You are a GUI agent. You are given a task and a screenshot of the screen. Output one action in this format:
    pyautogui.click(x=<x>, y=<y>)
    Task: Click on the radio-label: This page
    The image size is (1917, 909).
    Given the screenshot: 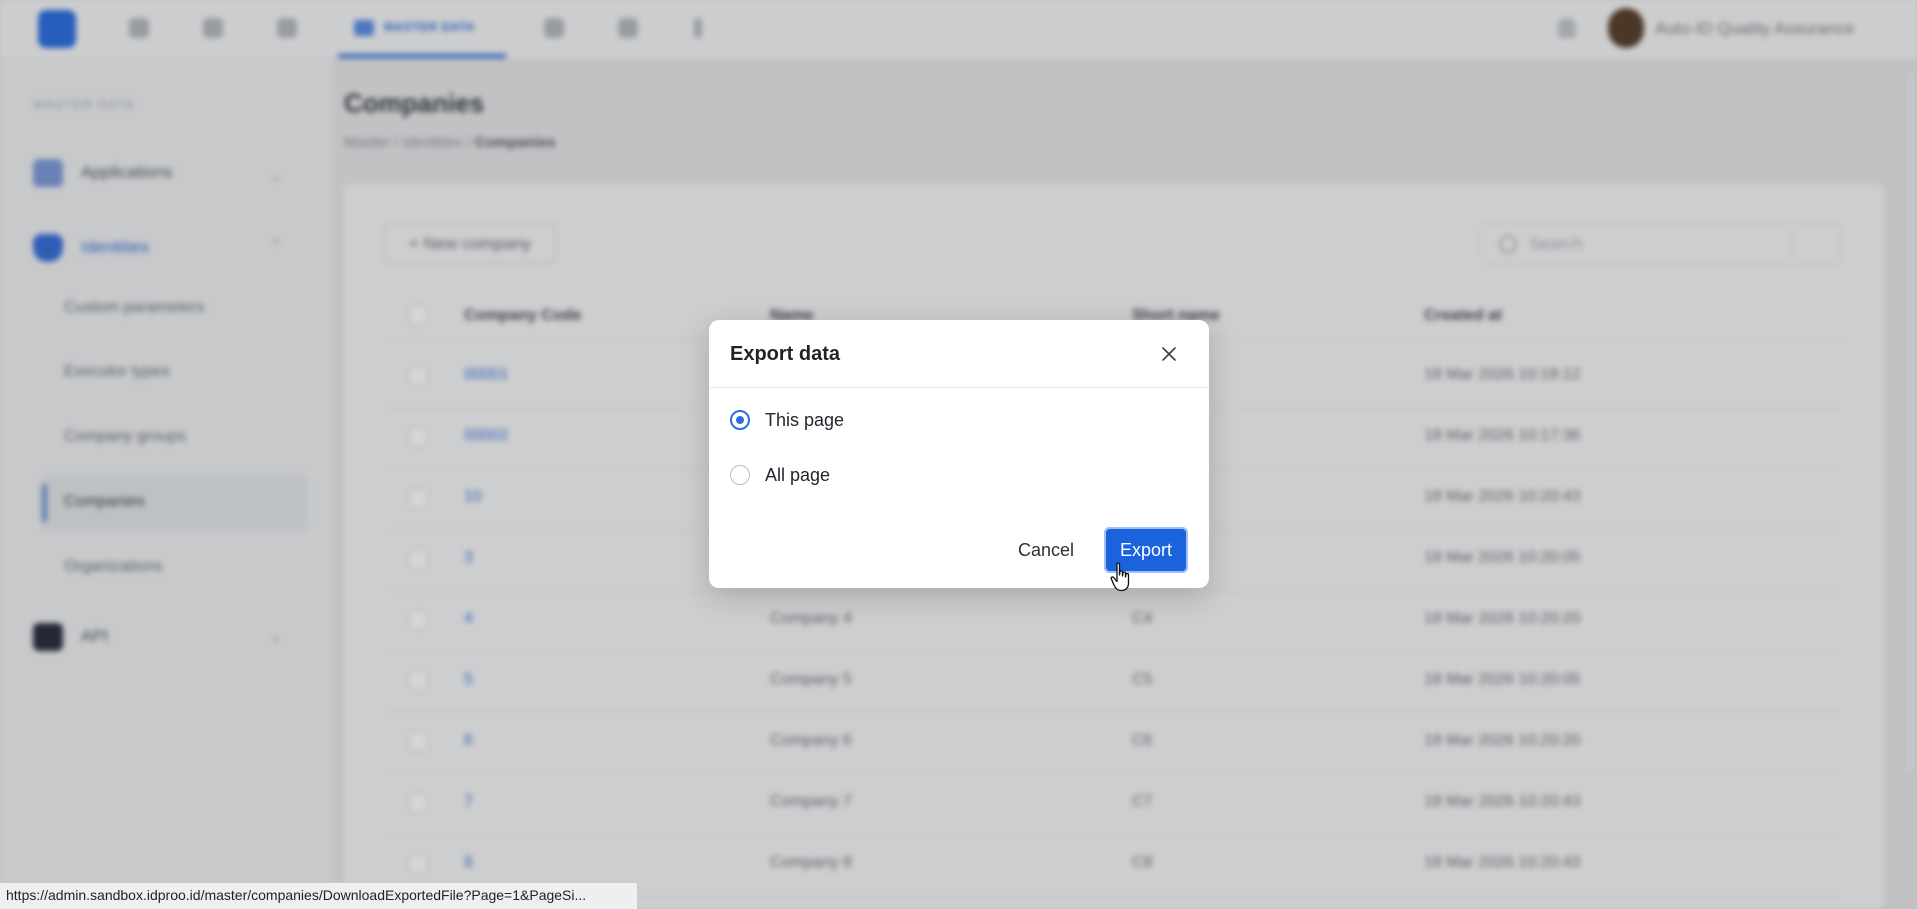 What is the action you would take?
    pyautogui.click(x=804, y=420)
    